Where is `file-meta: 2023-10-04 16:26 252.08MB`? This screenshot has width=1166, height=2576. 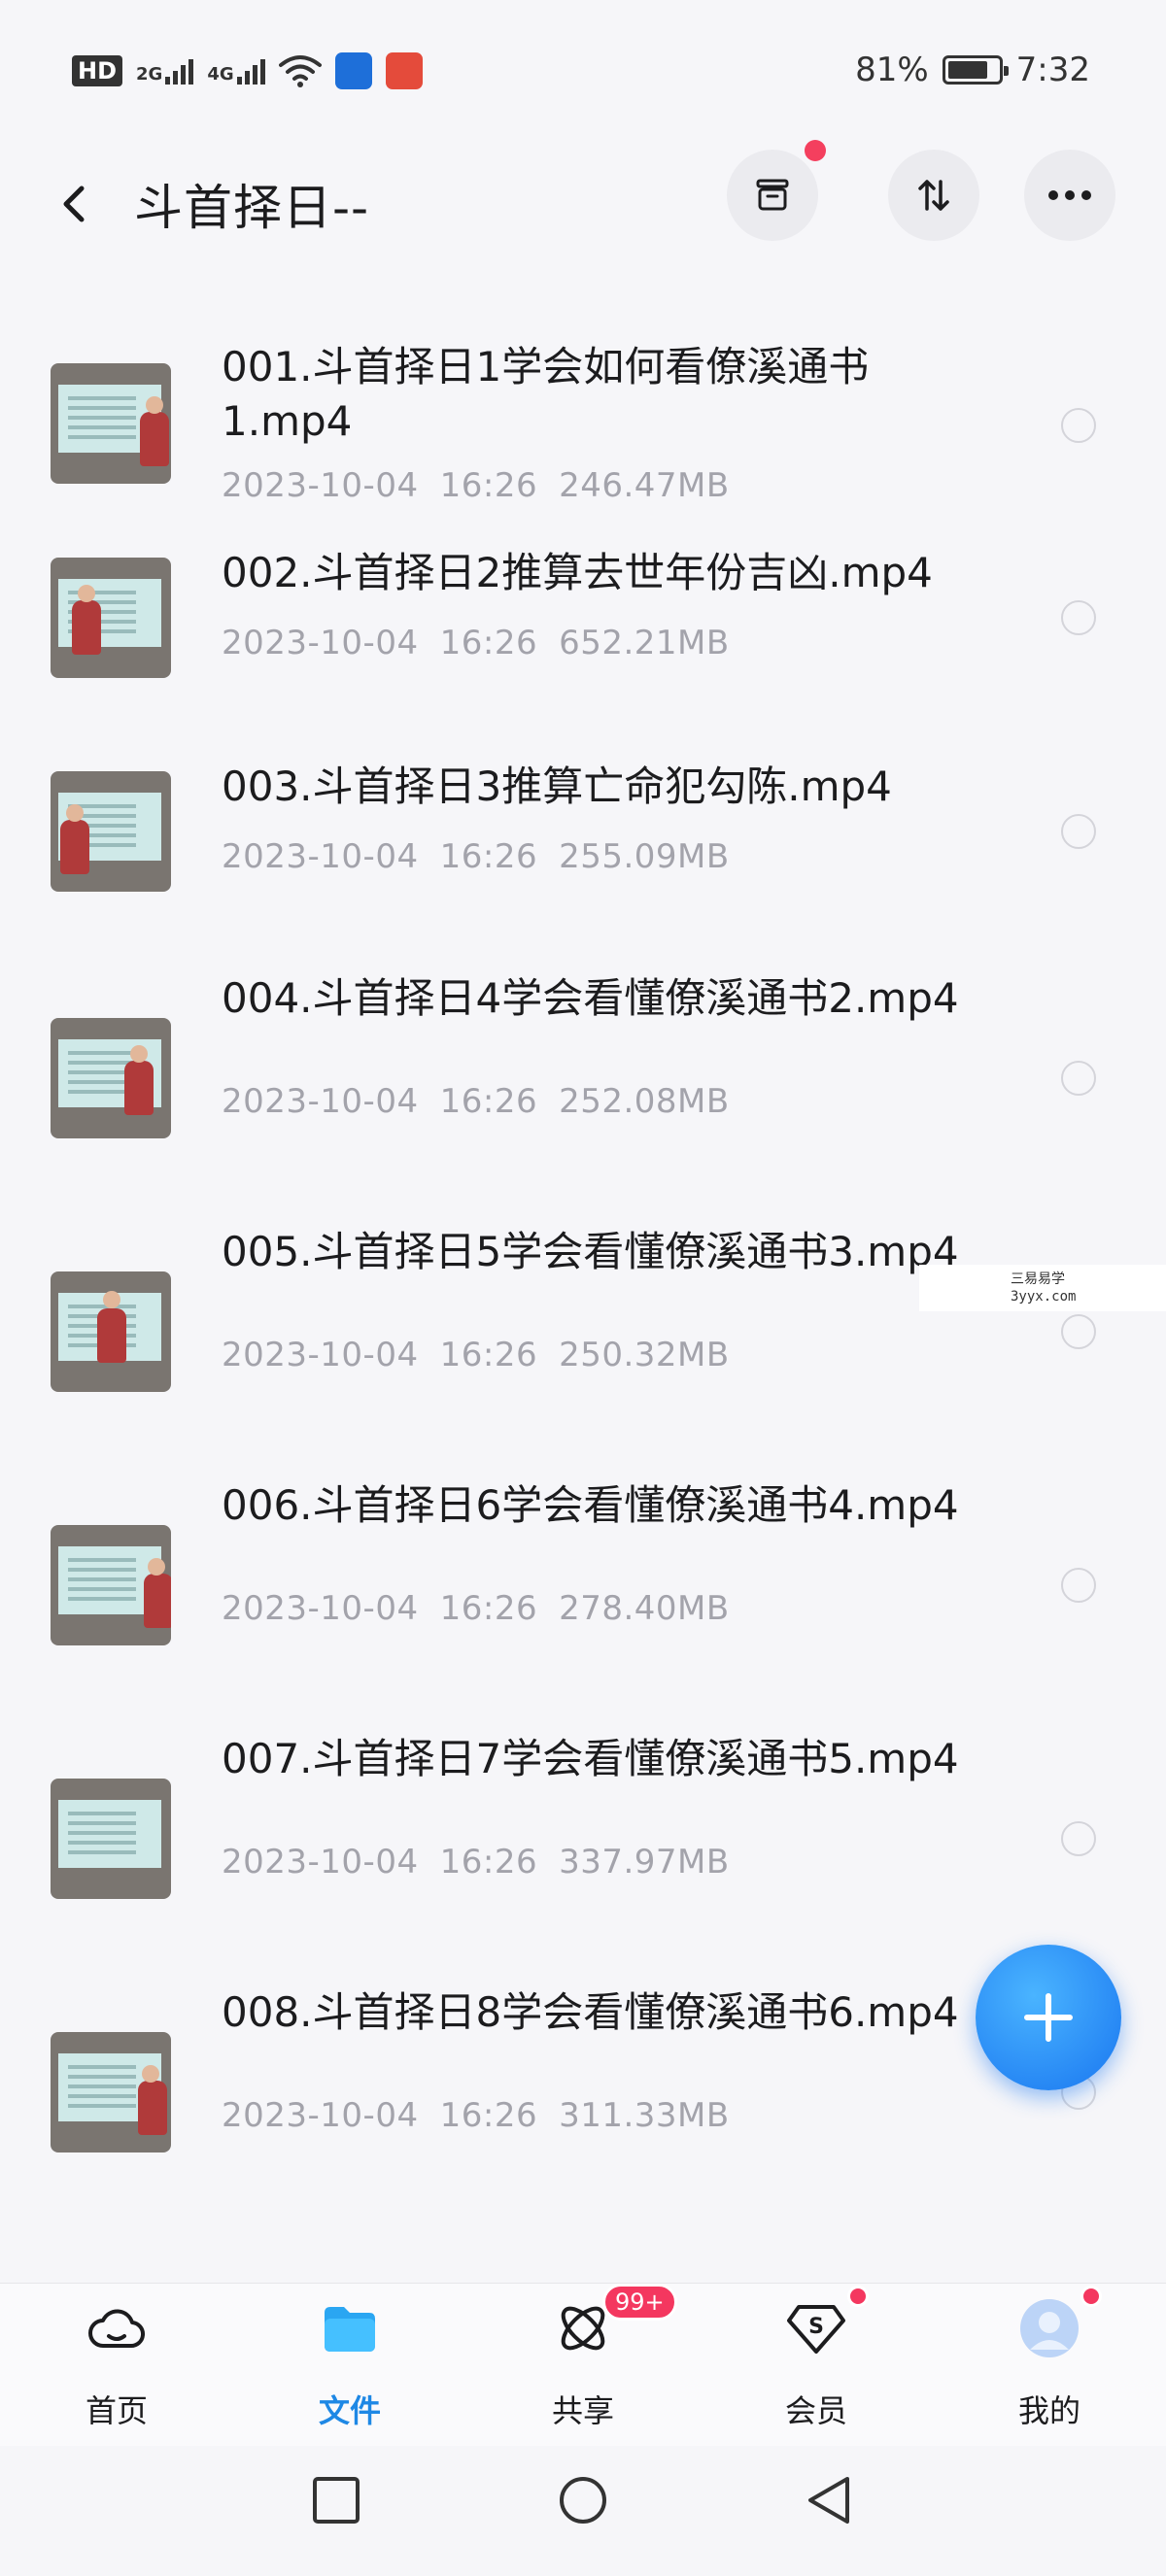
file-meta: 2023-10-04 16:26 252.08MB is located at coordinates (476, 1101).